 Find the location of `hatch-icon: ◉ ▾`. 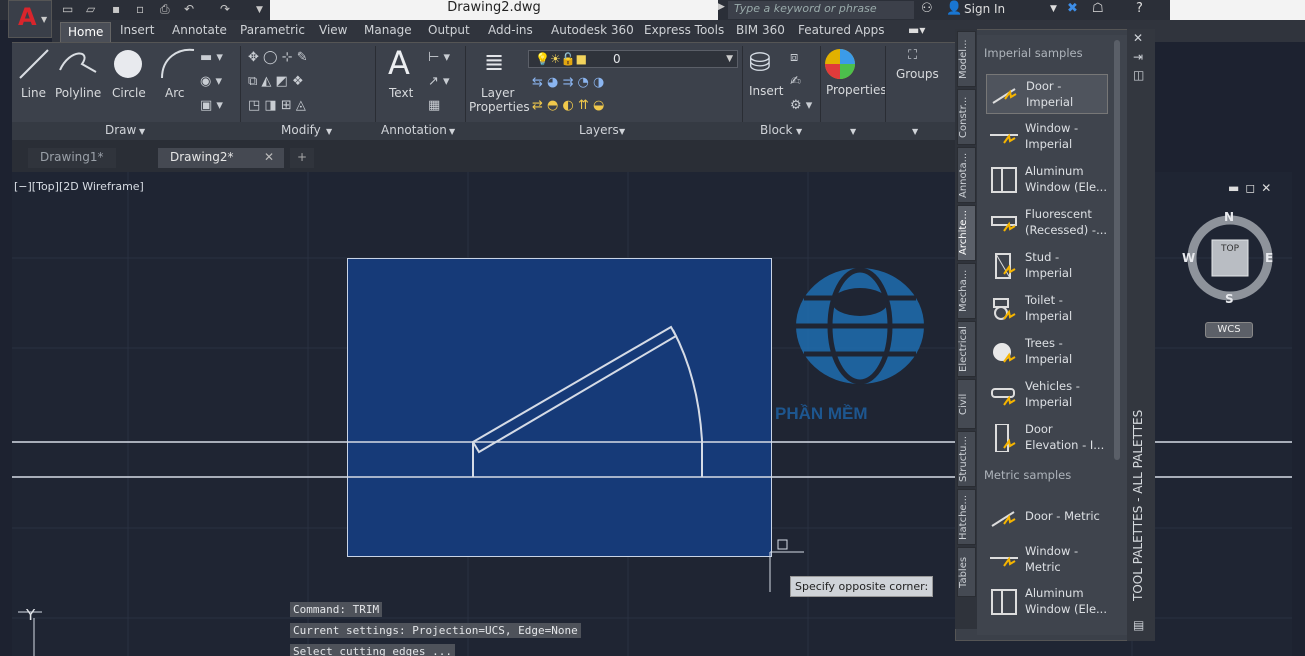

hatch-icon: ◉ ▾ is located at coordinates (211, 81).